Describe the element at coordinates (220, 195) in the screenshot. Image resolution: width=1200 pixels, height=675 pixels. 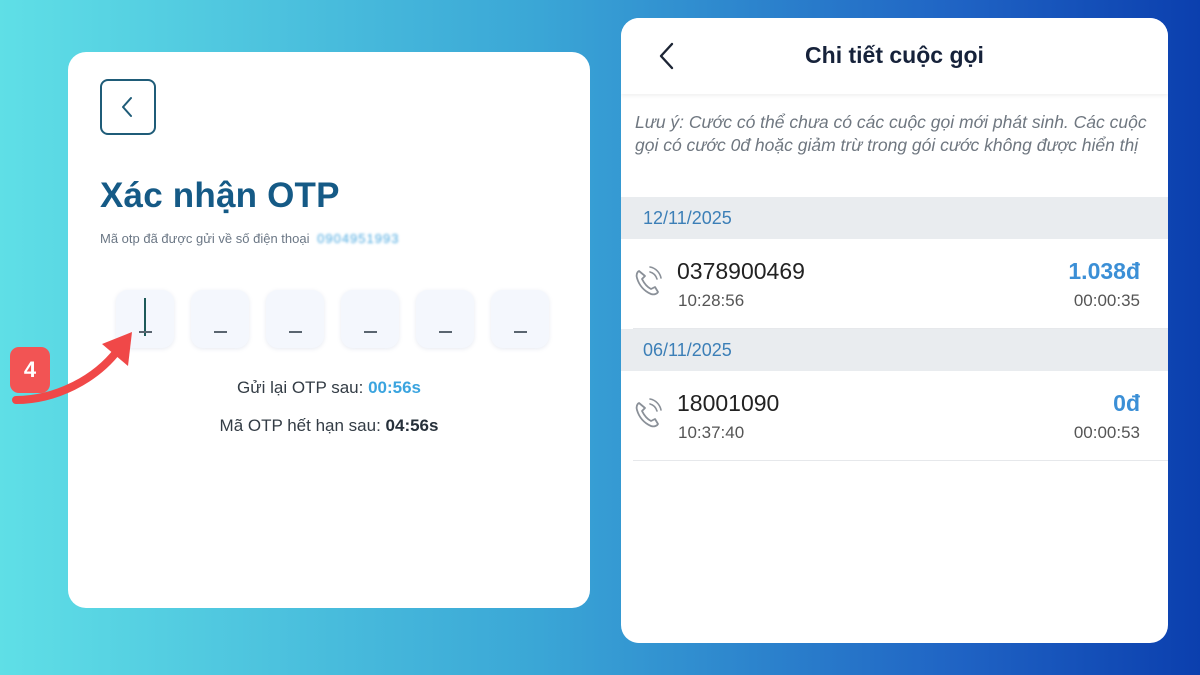
I see `page-title: Xác nhận OTP` at that location.